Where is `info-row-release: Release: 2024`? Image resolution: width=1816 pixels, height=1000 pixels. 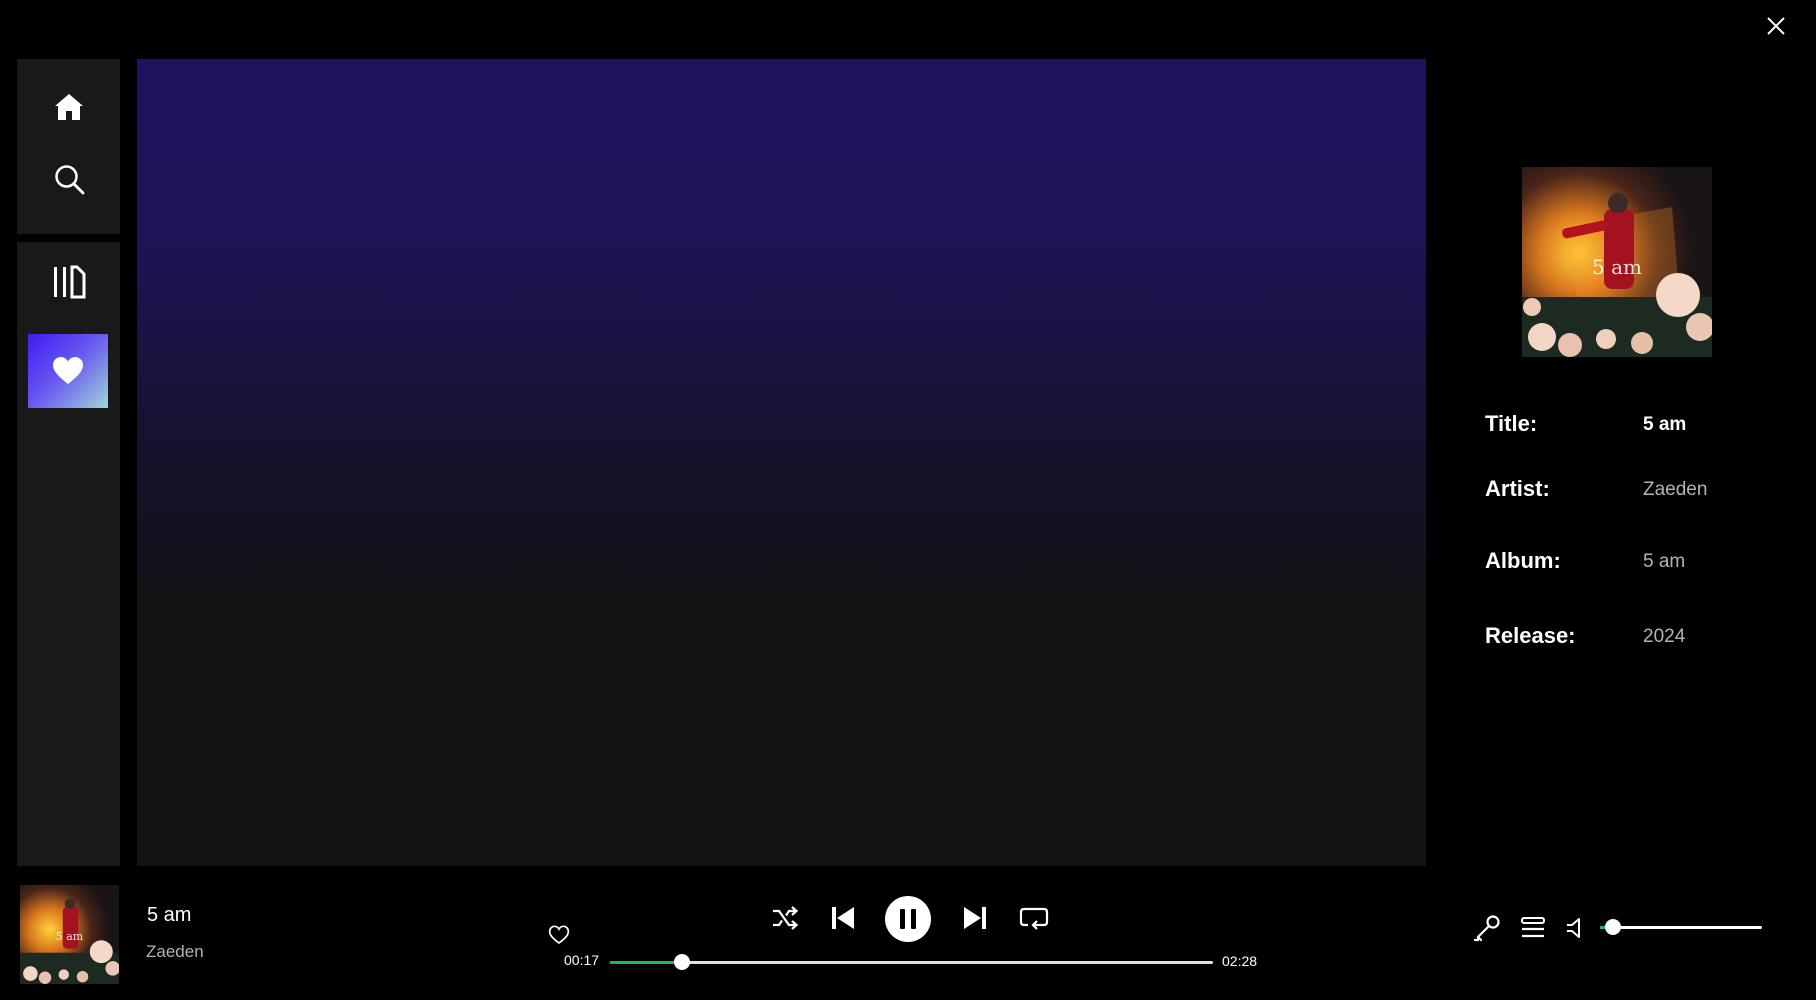
info-row-release: Release: 2024 is located at coordinates (1635, 639).